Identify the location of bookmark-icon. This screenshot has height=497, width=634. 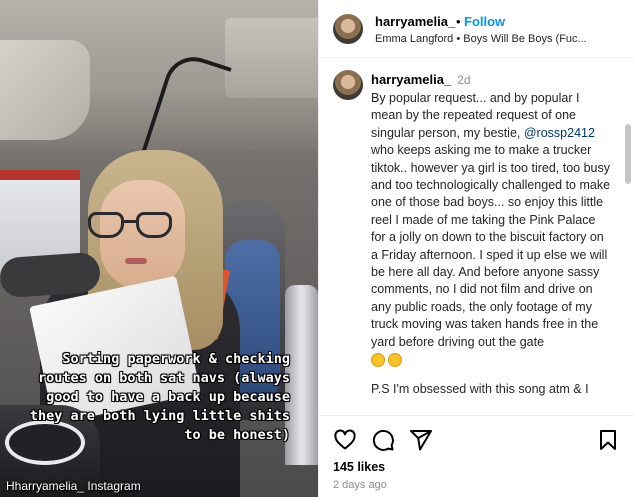
(608, 440).